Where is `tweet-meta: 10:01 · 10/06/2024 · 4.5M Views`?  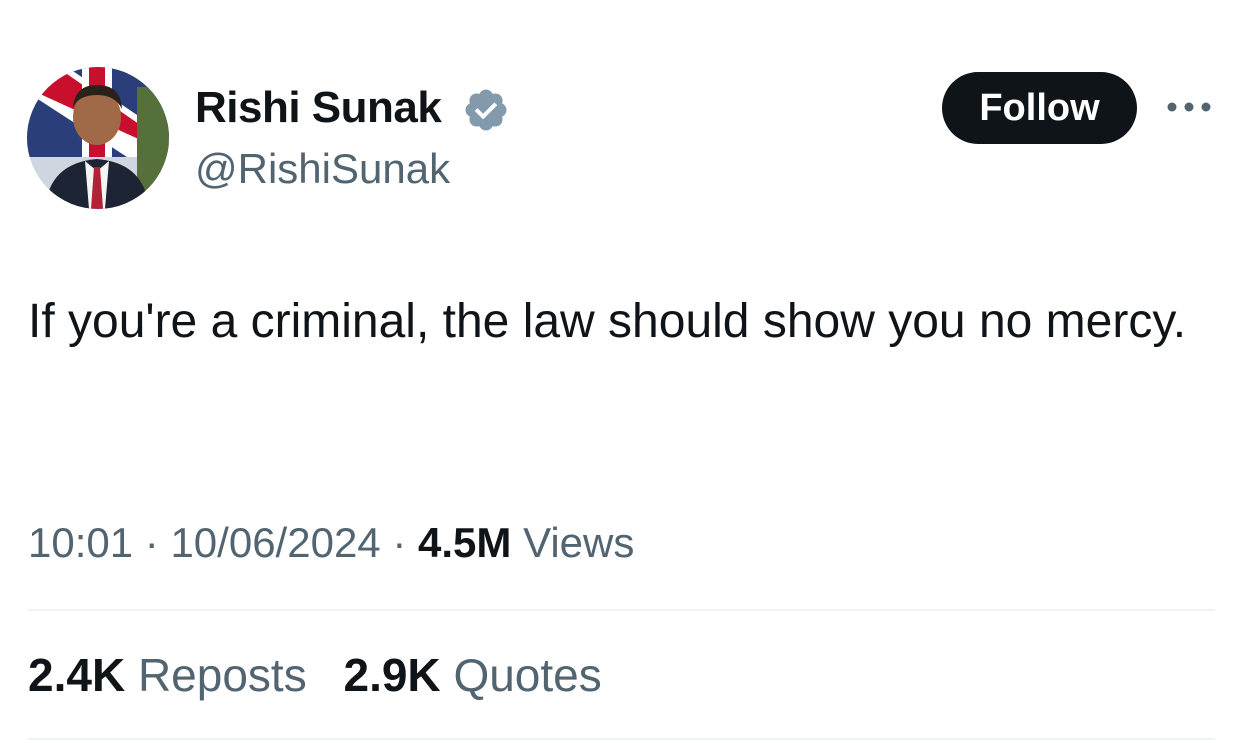 tweet-meta: 10:01 · 10/06/2024 · 4.5M Views is located at coordinates (331, 543).